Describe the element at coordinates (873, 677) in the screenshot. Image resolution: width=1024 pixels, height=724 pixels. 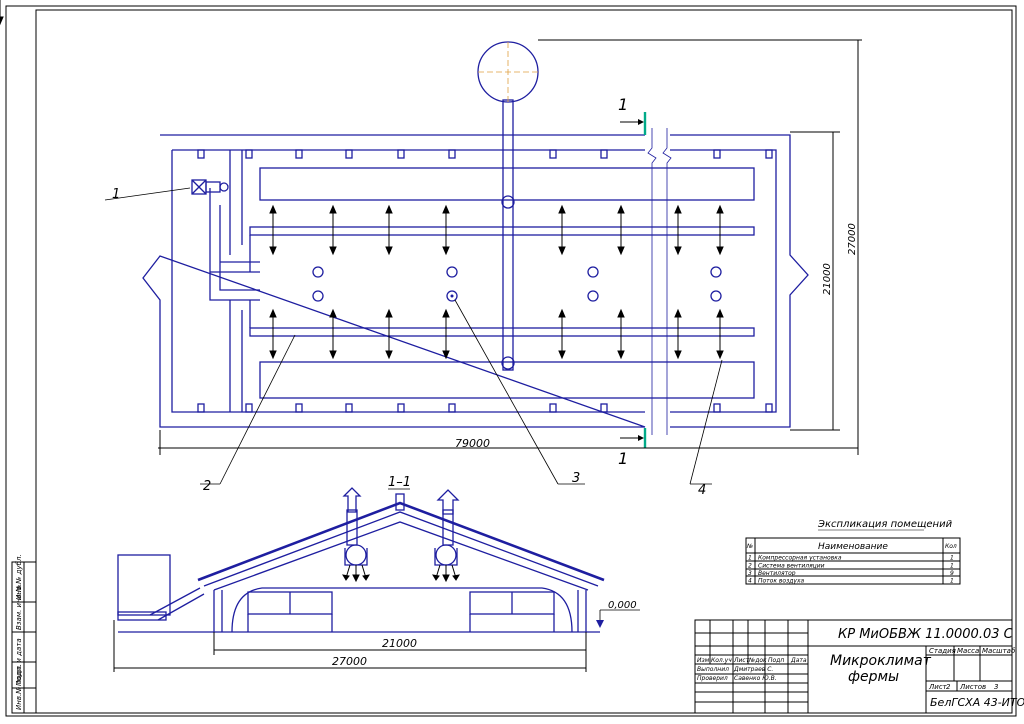
I see `doc-title-2: фермы` at that location.